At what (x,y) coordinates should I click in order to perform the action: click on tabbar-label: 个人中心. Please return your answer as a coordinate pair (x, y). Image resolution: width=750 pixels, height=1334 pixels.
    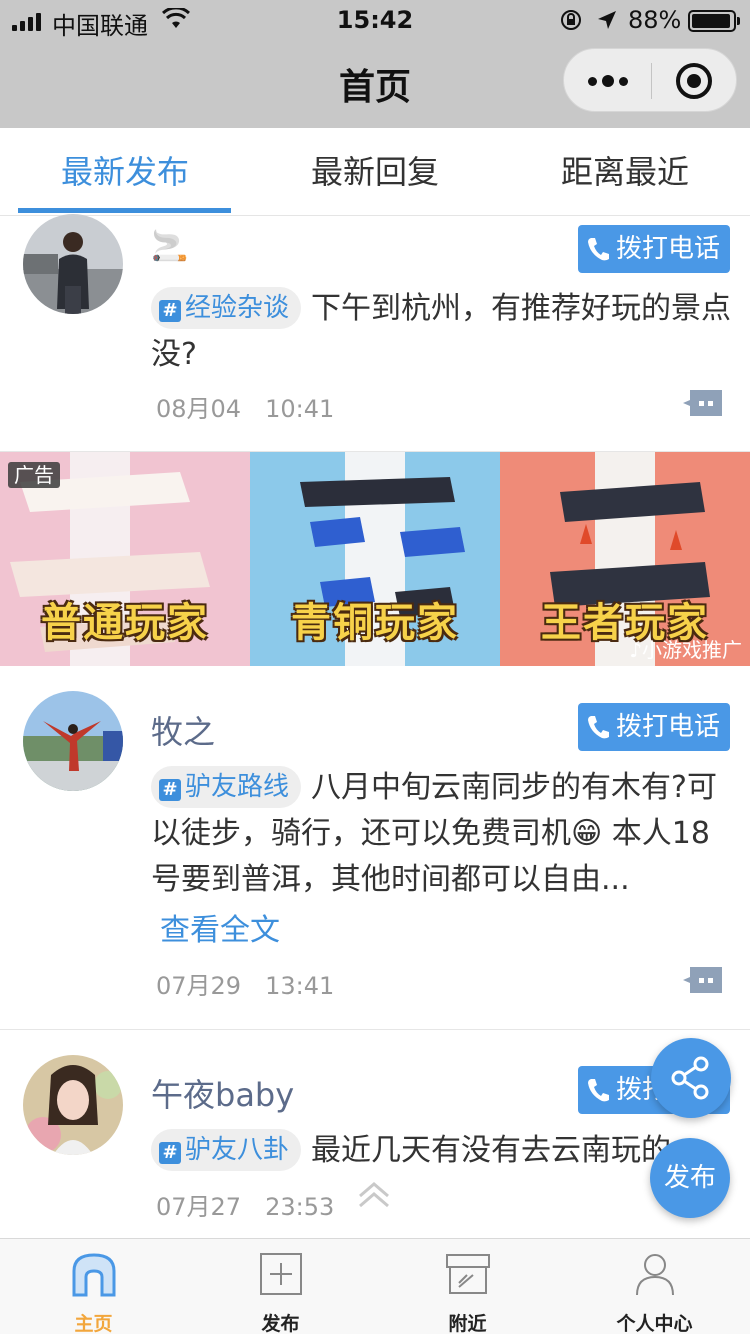
    Looking at the image, I should click on (654, 1323).